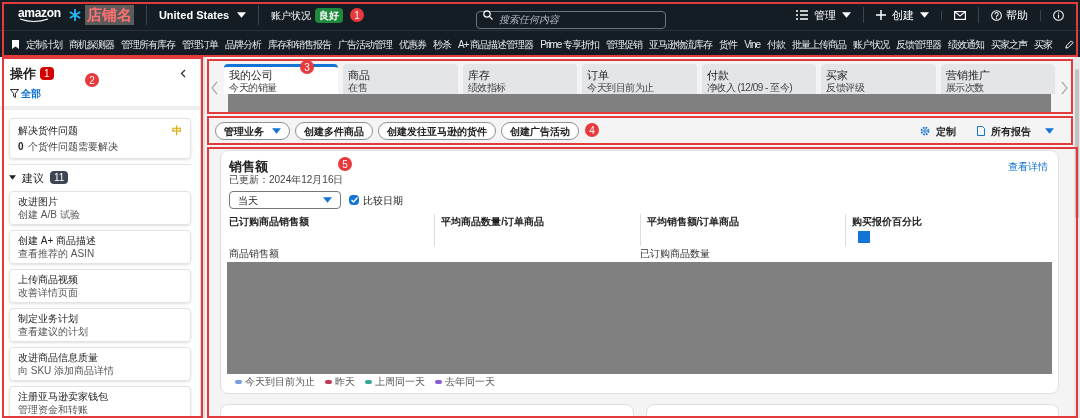 Image resolution: width=1080 pixels, height=418 pixels. I want to click on suggestion-card: 上传商品视频 改善详情页面, so click(100, 286).